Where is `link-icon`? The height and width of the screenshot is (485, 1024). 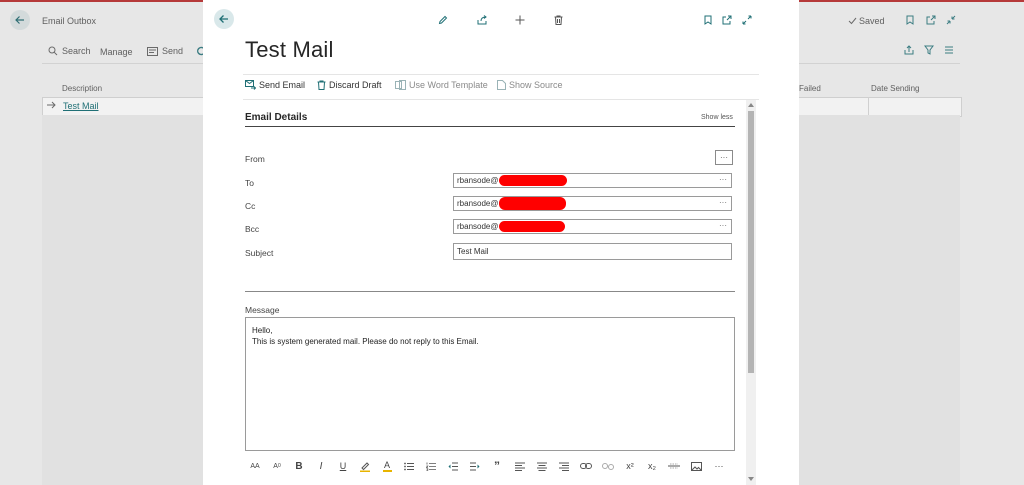
link-icon is located at coordinates (586, 466).